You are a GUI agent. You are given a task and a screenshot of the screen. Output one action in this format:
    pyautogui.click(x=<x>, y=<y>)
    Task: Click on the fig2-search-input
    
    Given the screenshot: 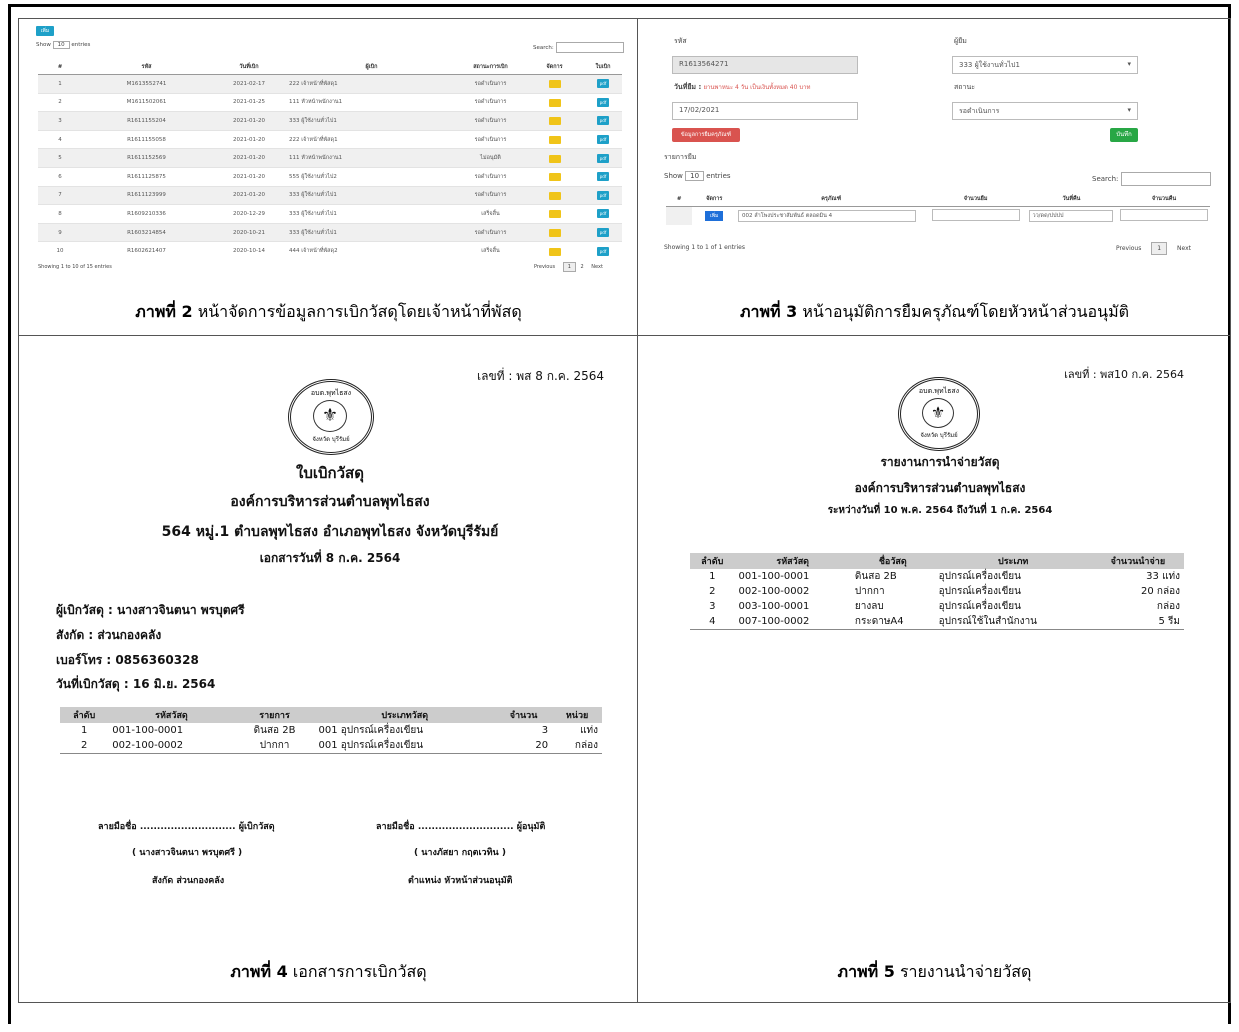 What is the action you would take?
    pyautogui.click(x=589, y=47)
    